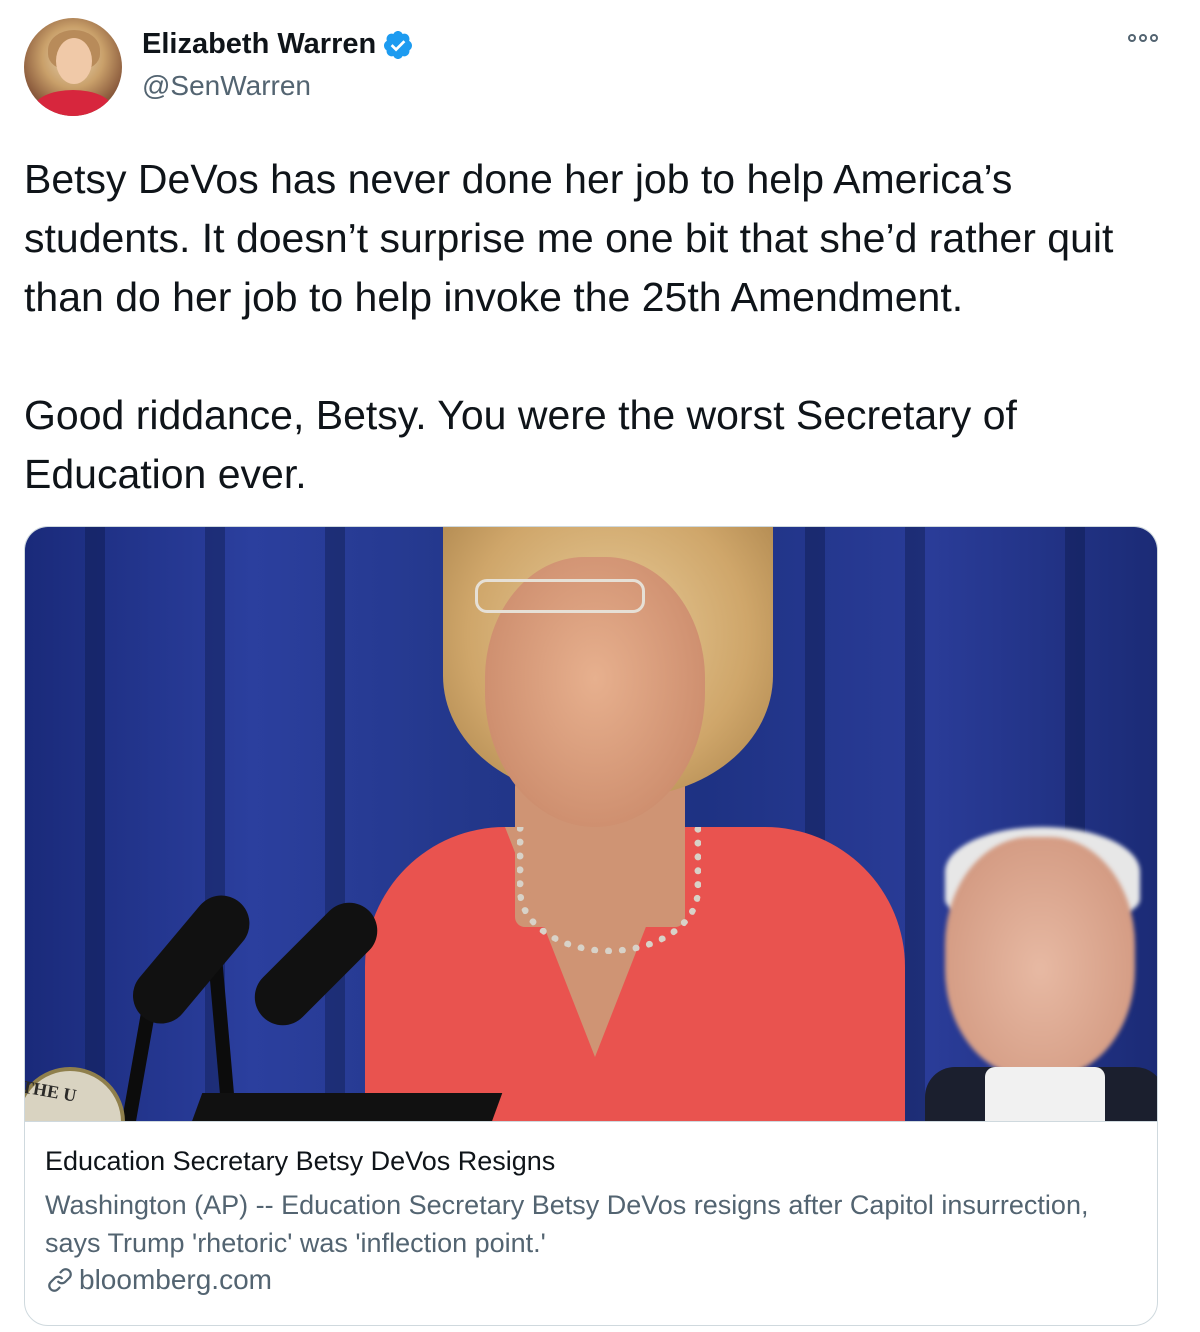 The image size is (1200, 1332). What do you see at coordinates (175, 1279) in the screenshot?
I see `link-card-domain: bloomberg.com` at bounding box center [175, 1279].